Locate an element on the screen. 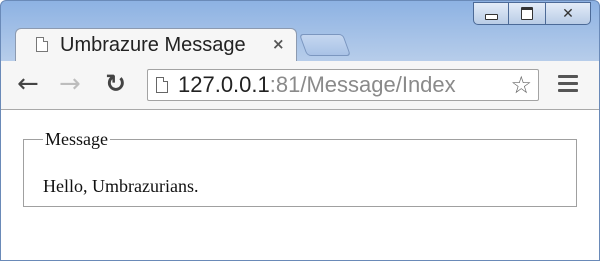  close-icon: ✕ is located at coordinates (568, 13).